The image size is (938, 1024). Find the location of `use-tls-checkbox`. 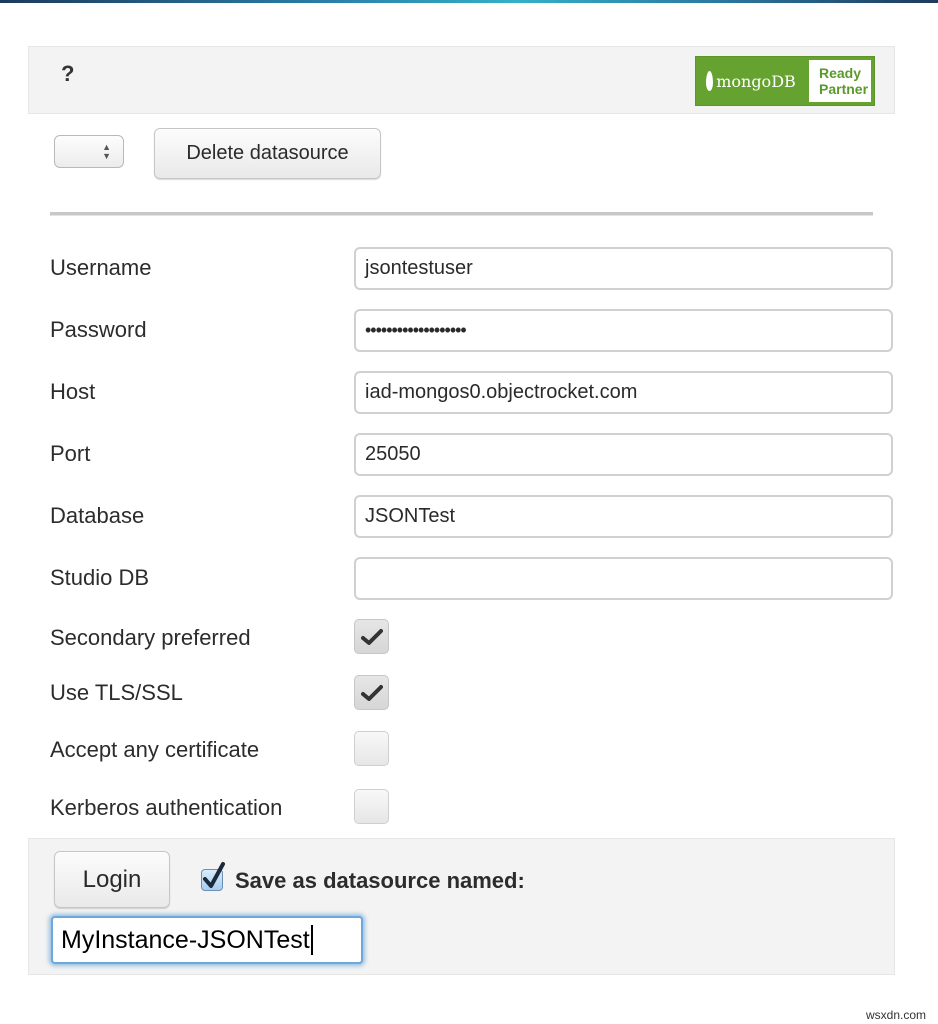

use-tls-checkbox is located at coordinates (371, 692).